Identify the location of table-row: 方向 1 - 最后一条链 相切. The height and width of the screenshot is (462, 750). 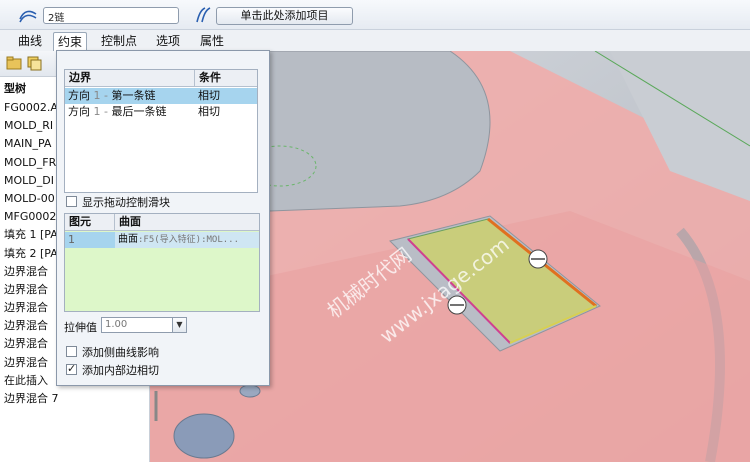
(161, 112).